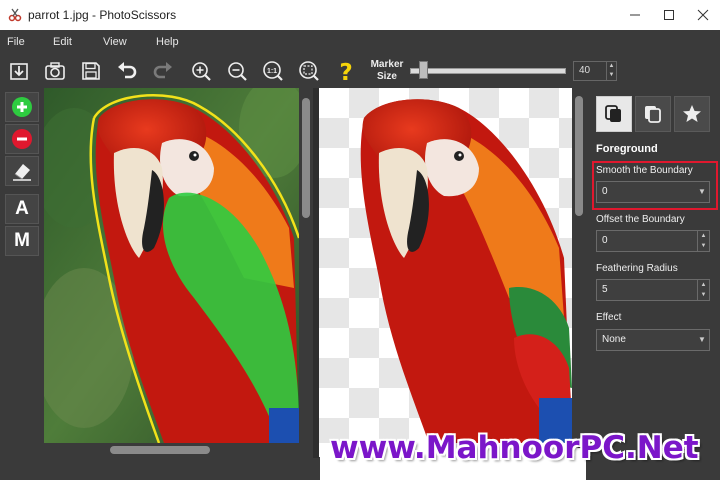  I want to click on help-button: ?, so click(346, 71).